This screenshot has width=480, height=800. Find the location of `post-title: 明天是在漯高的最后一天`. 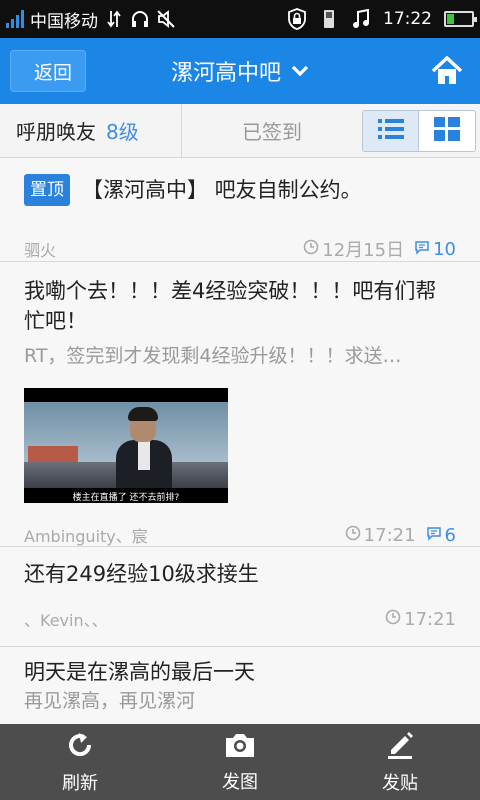

post-title: 明天是在漯高的最后一天 is located at coordinates (139, 672).